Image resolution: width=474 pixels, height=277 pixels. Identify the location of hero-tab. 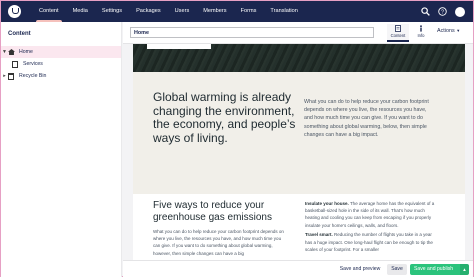
(179, 46).